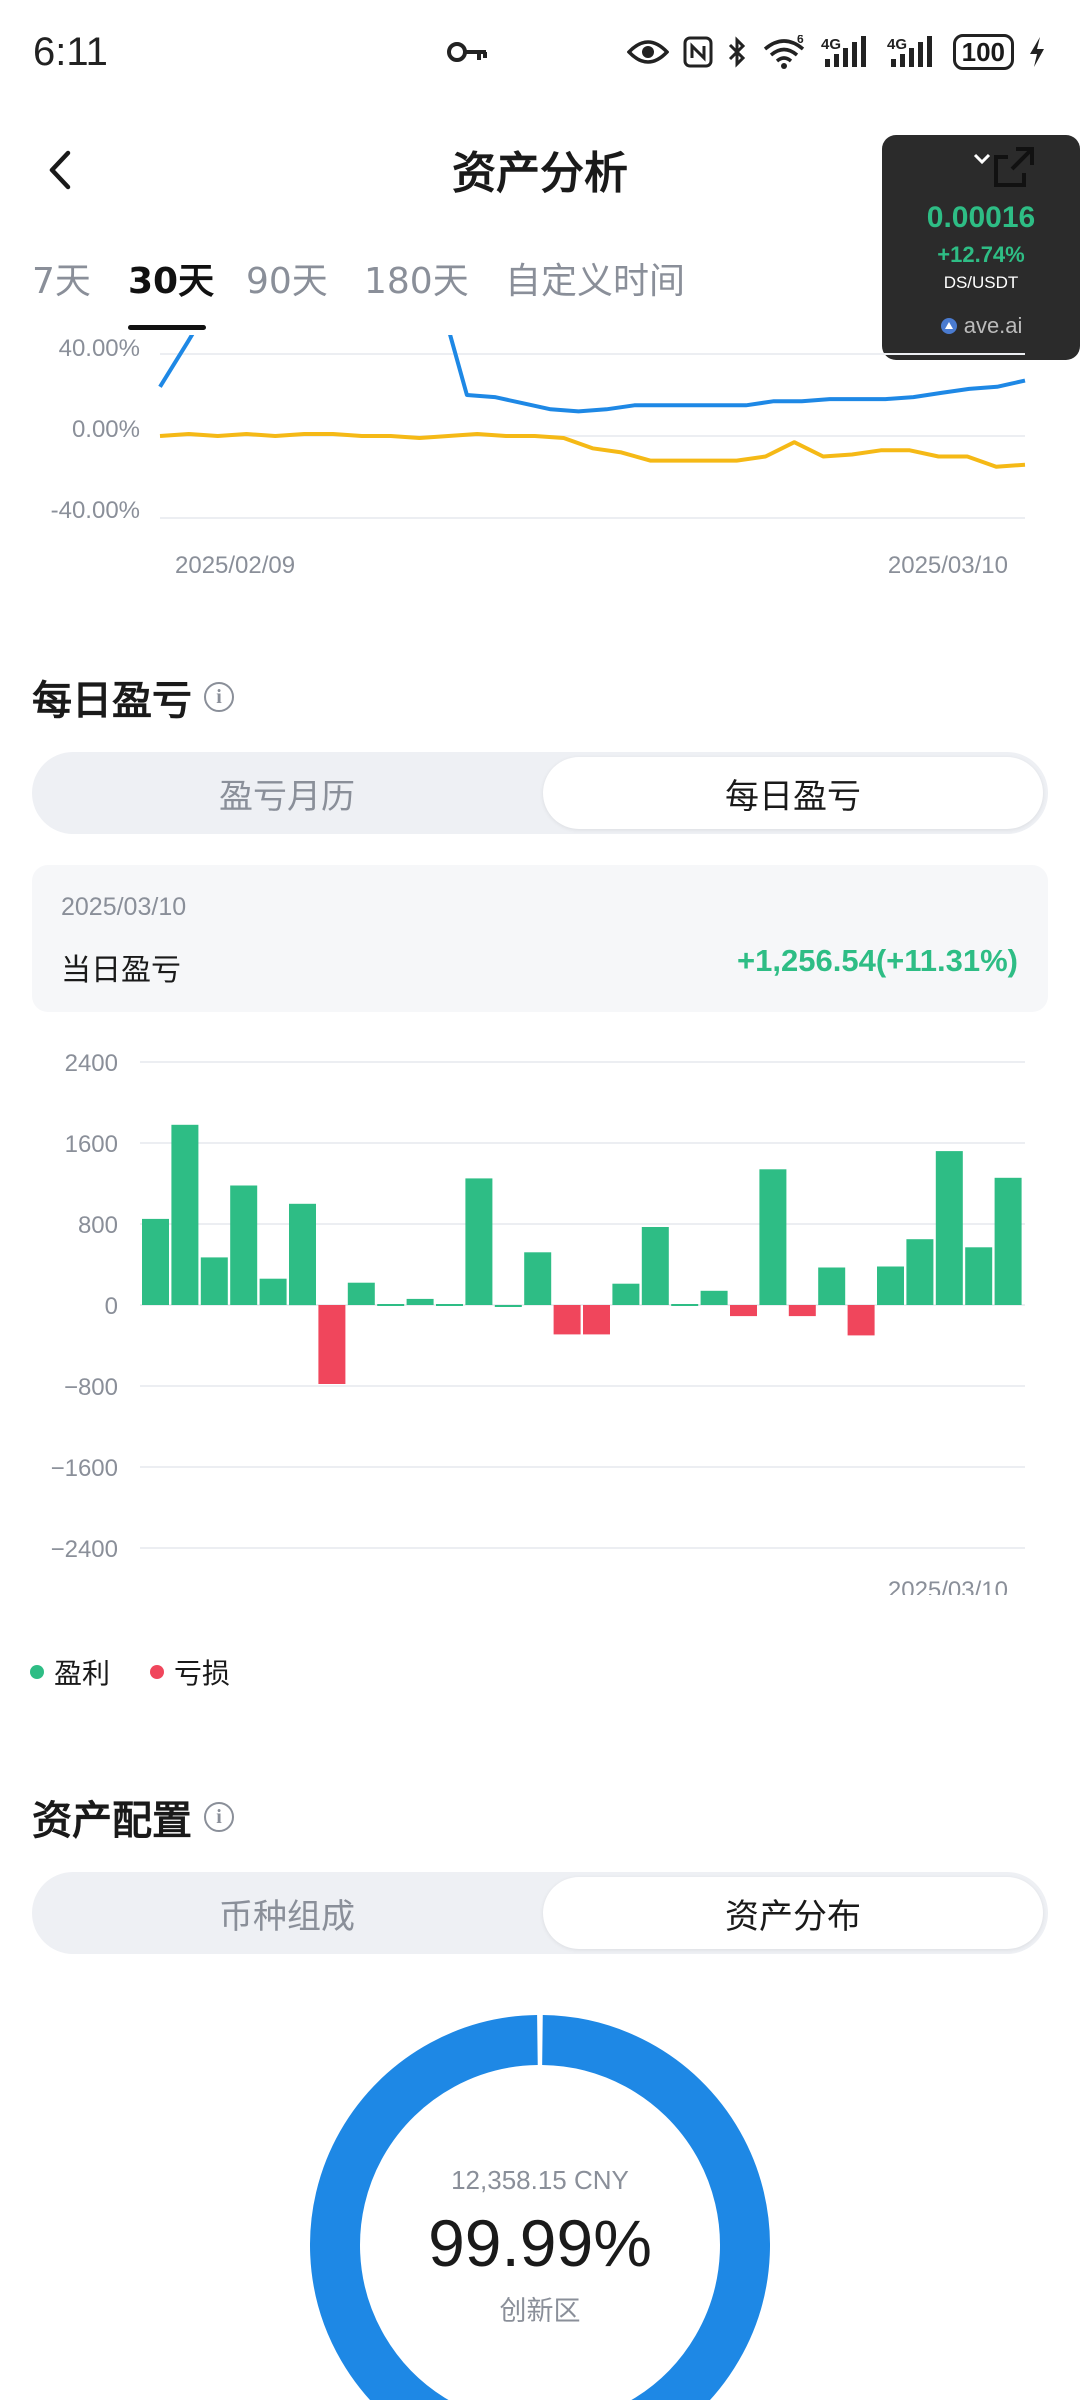 The image size is (1080, 2400). What do you see at coordinates (540, 2311) in the screenshot?
I see `donut-label: 创新区` at bounding box center [540, 2311].